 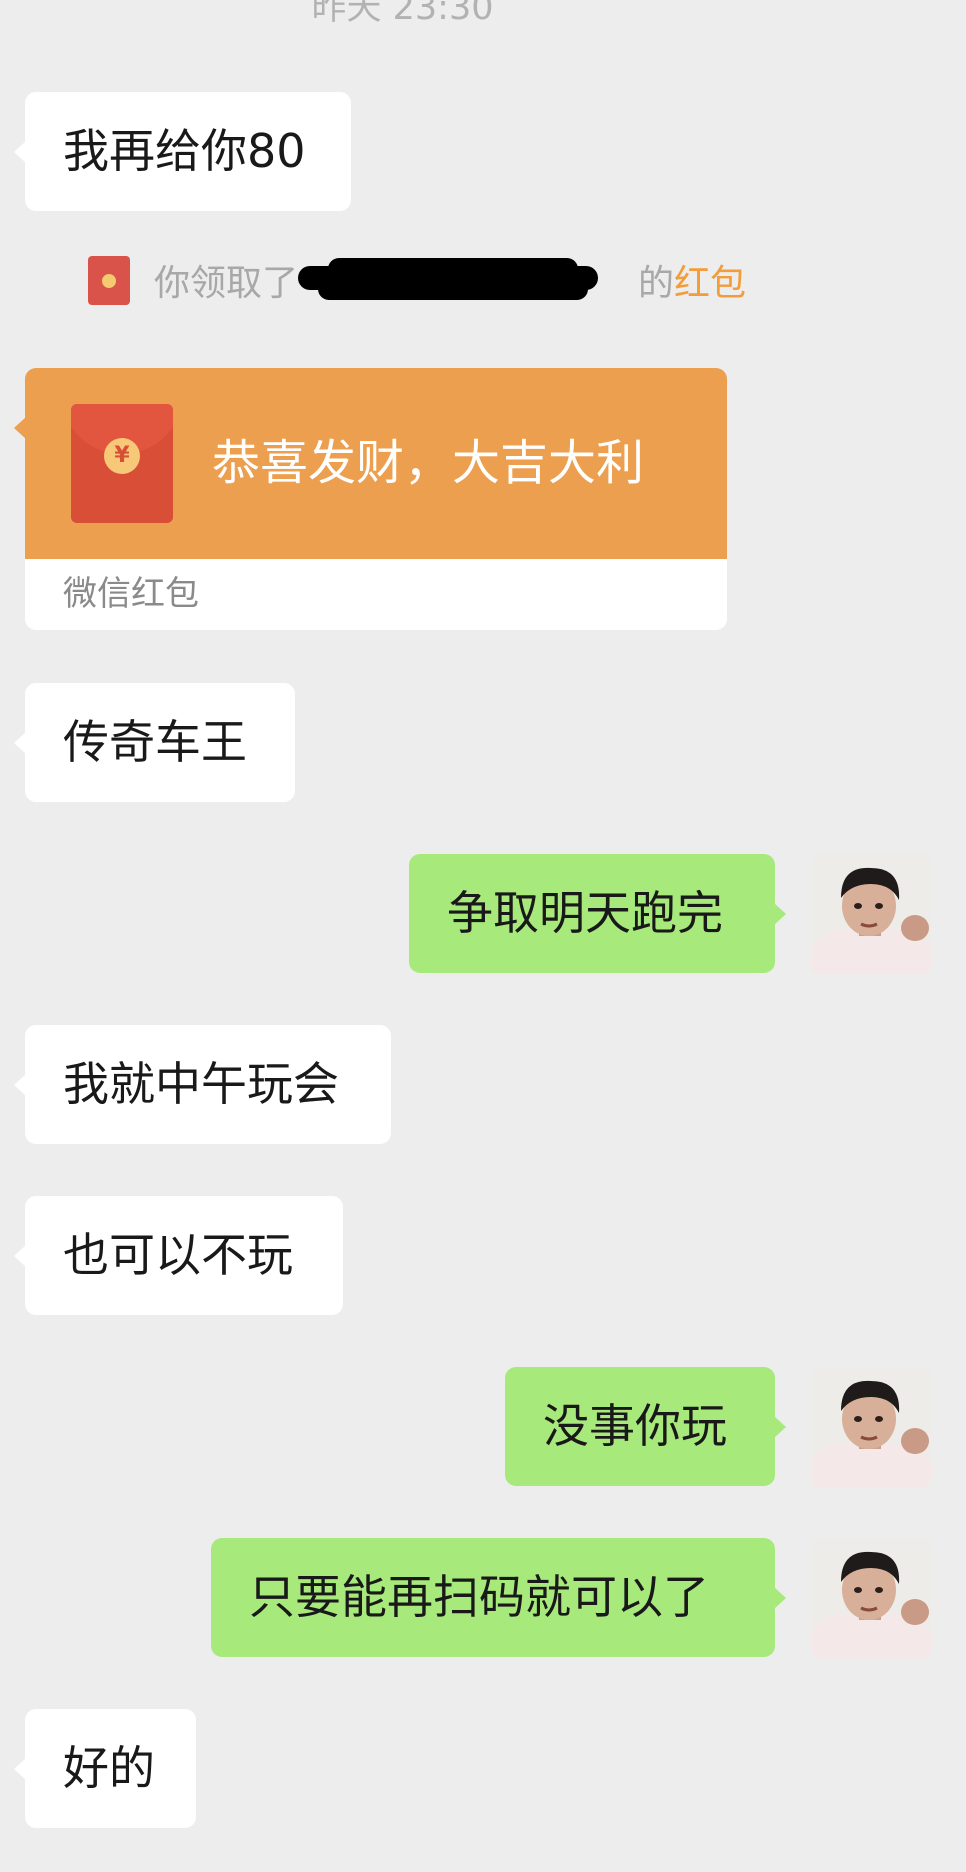 I want to click on red-packet-icon, so click(x=109, y=280).